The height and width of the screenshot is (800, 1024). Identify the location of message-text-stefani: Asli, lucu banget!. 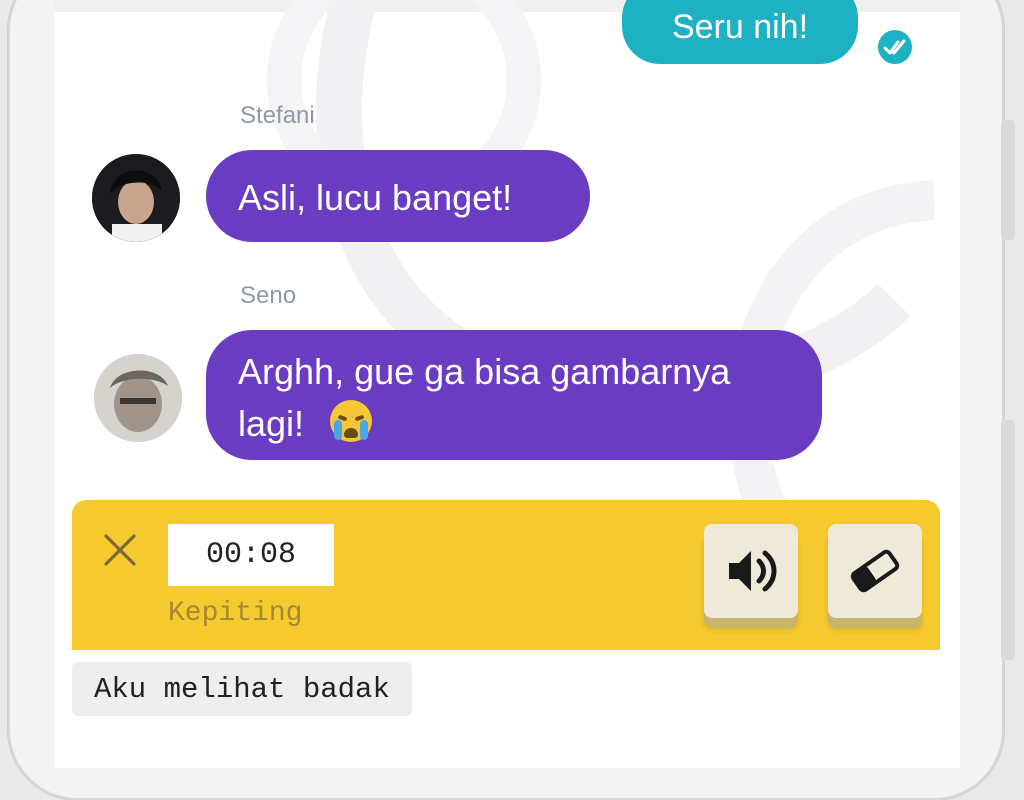
(375, 197).